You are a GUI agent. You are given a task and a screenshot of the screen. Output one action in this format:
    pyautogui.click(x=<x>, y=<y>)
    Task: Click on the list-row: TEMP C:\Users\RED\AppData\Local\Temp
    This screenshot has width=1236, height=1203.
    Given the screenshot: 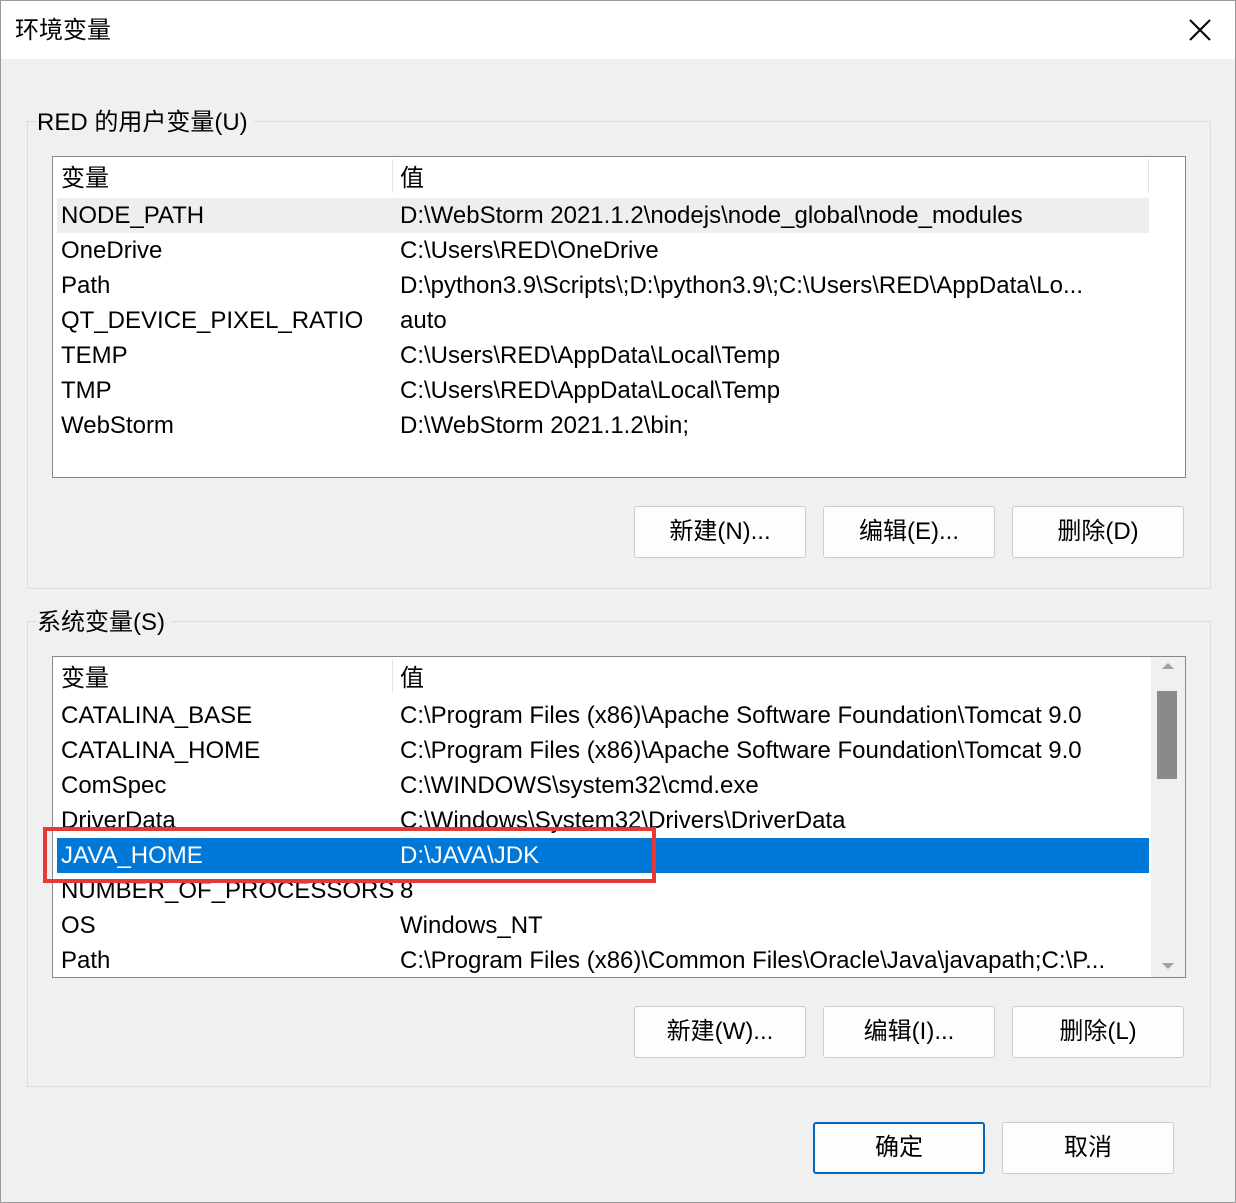 What is the action you would take?
    pyautogui.click(x=603, y=355)
    